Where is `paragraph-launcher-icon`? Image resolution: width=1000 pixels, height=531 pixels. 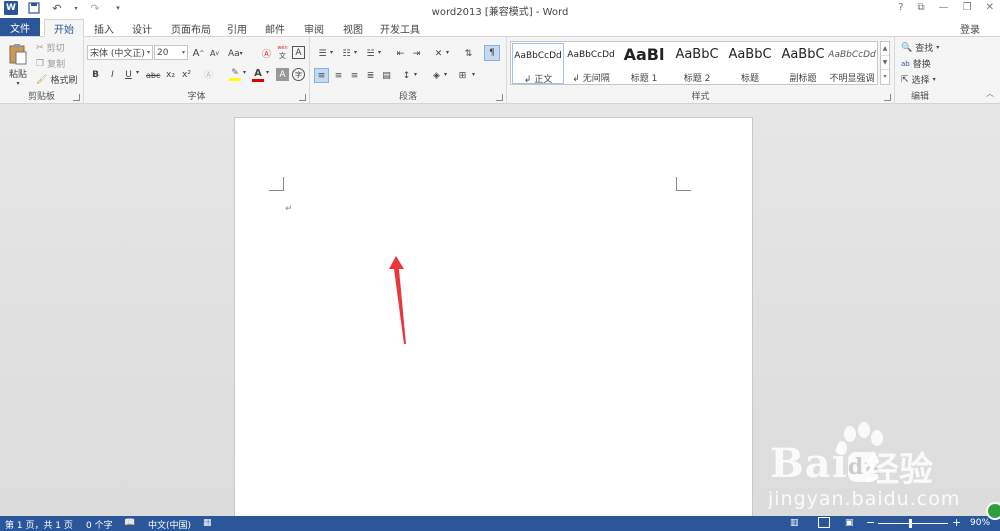
paragraph-launcher-icon is located at coordinates (499, 97).